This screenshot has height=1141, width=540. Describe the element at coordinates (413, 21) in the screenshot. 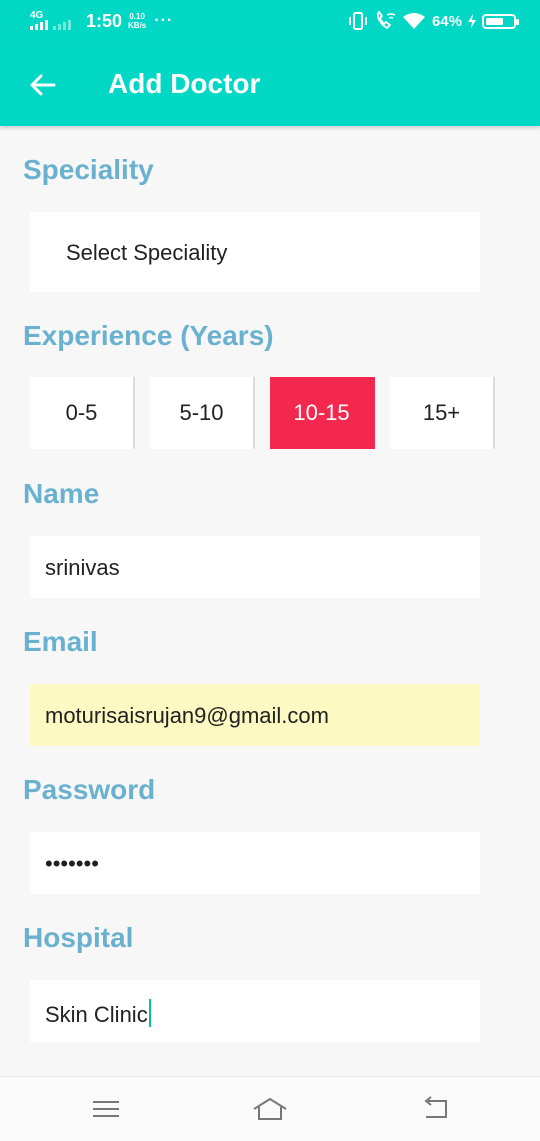

I see `wifi-icon` at that location.